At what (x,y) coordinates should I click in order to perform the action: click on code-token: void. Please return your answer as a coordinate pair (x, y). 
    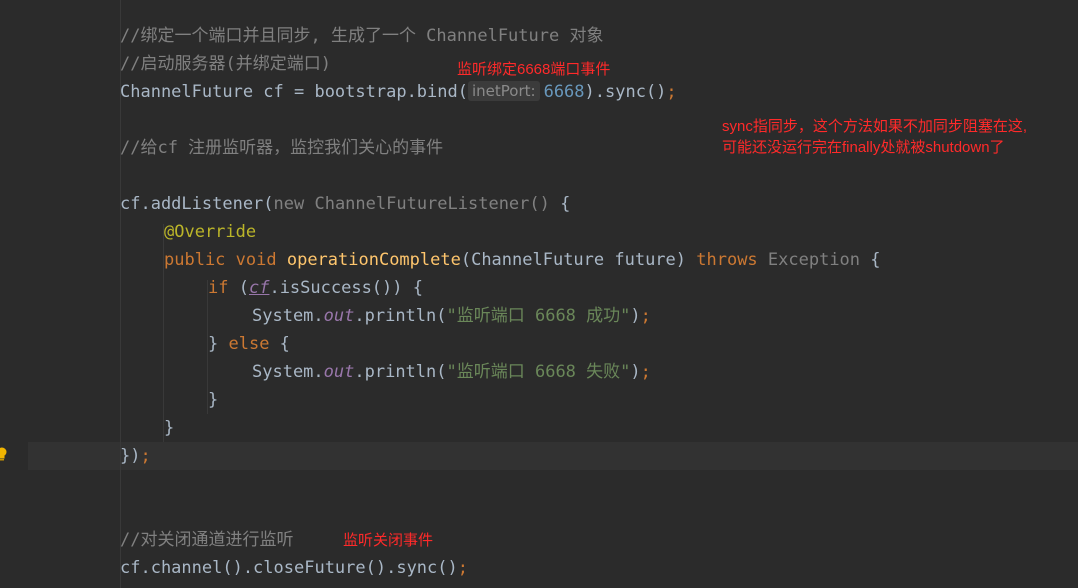
    Looking at the image, I should click on (256, 260).